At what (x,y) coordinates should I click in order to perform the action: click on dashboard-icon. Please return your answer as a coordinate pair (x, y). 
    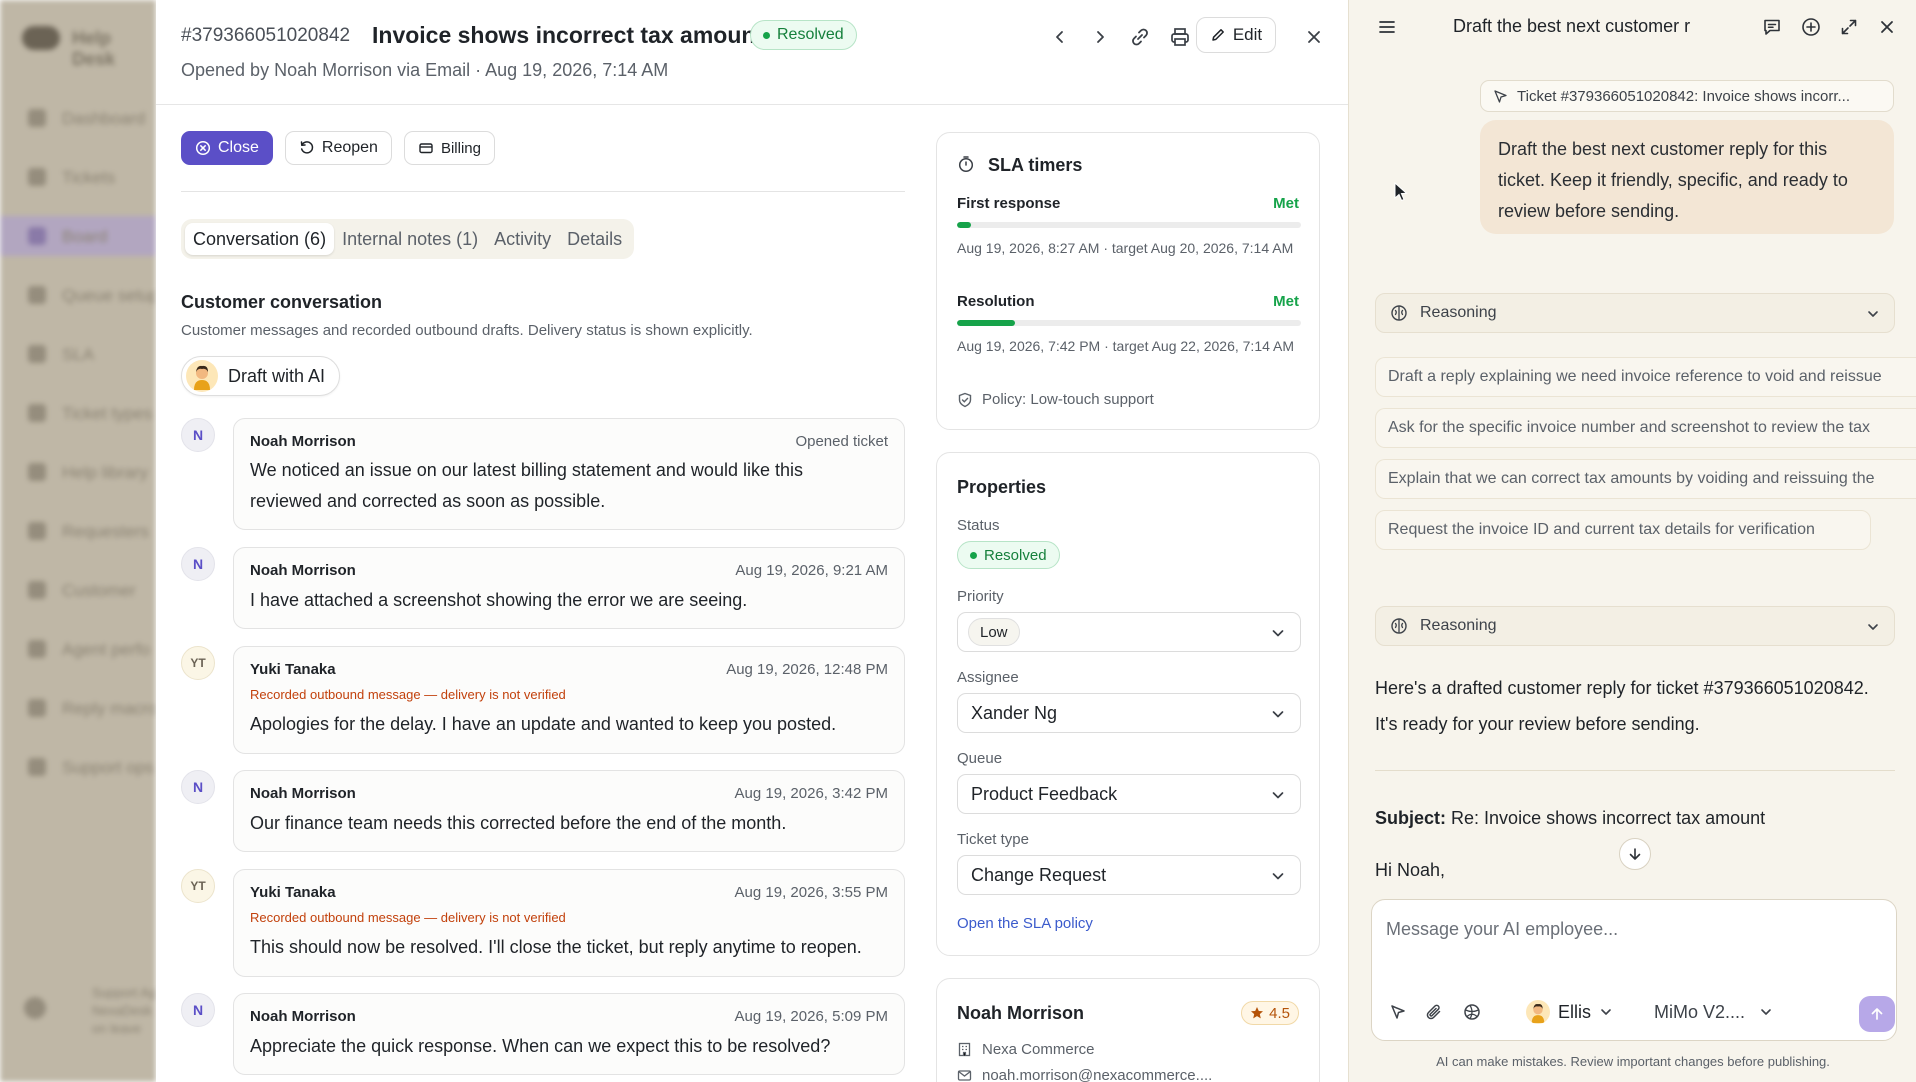
    Looking at the image, I should click on (37, 118).